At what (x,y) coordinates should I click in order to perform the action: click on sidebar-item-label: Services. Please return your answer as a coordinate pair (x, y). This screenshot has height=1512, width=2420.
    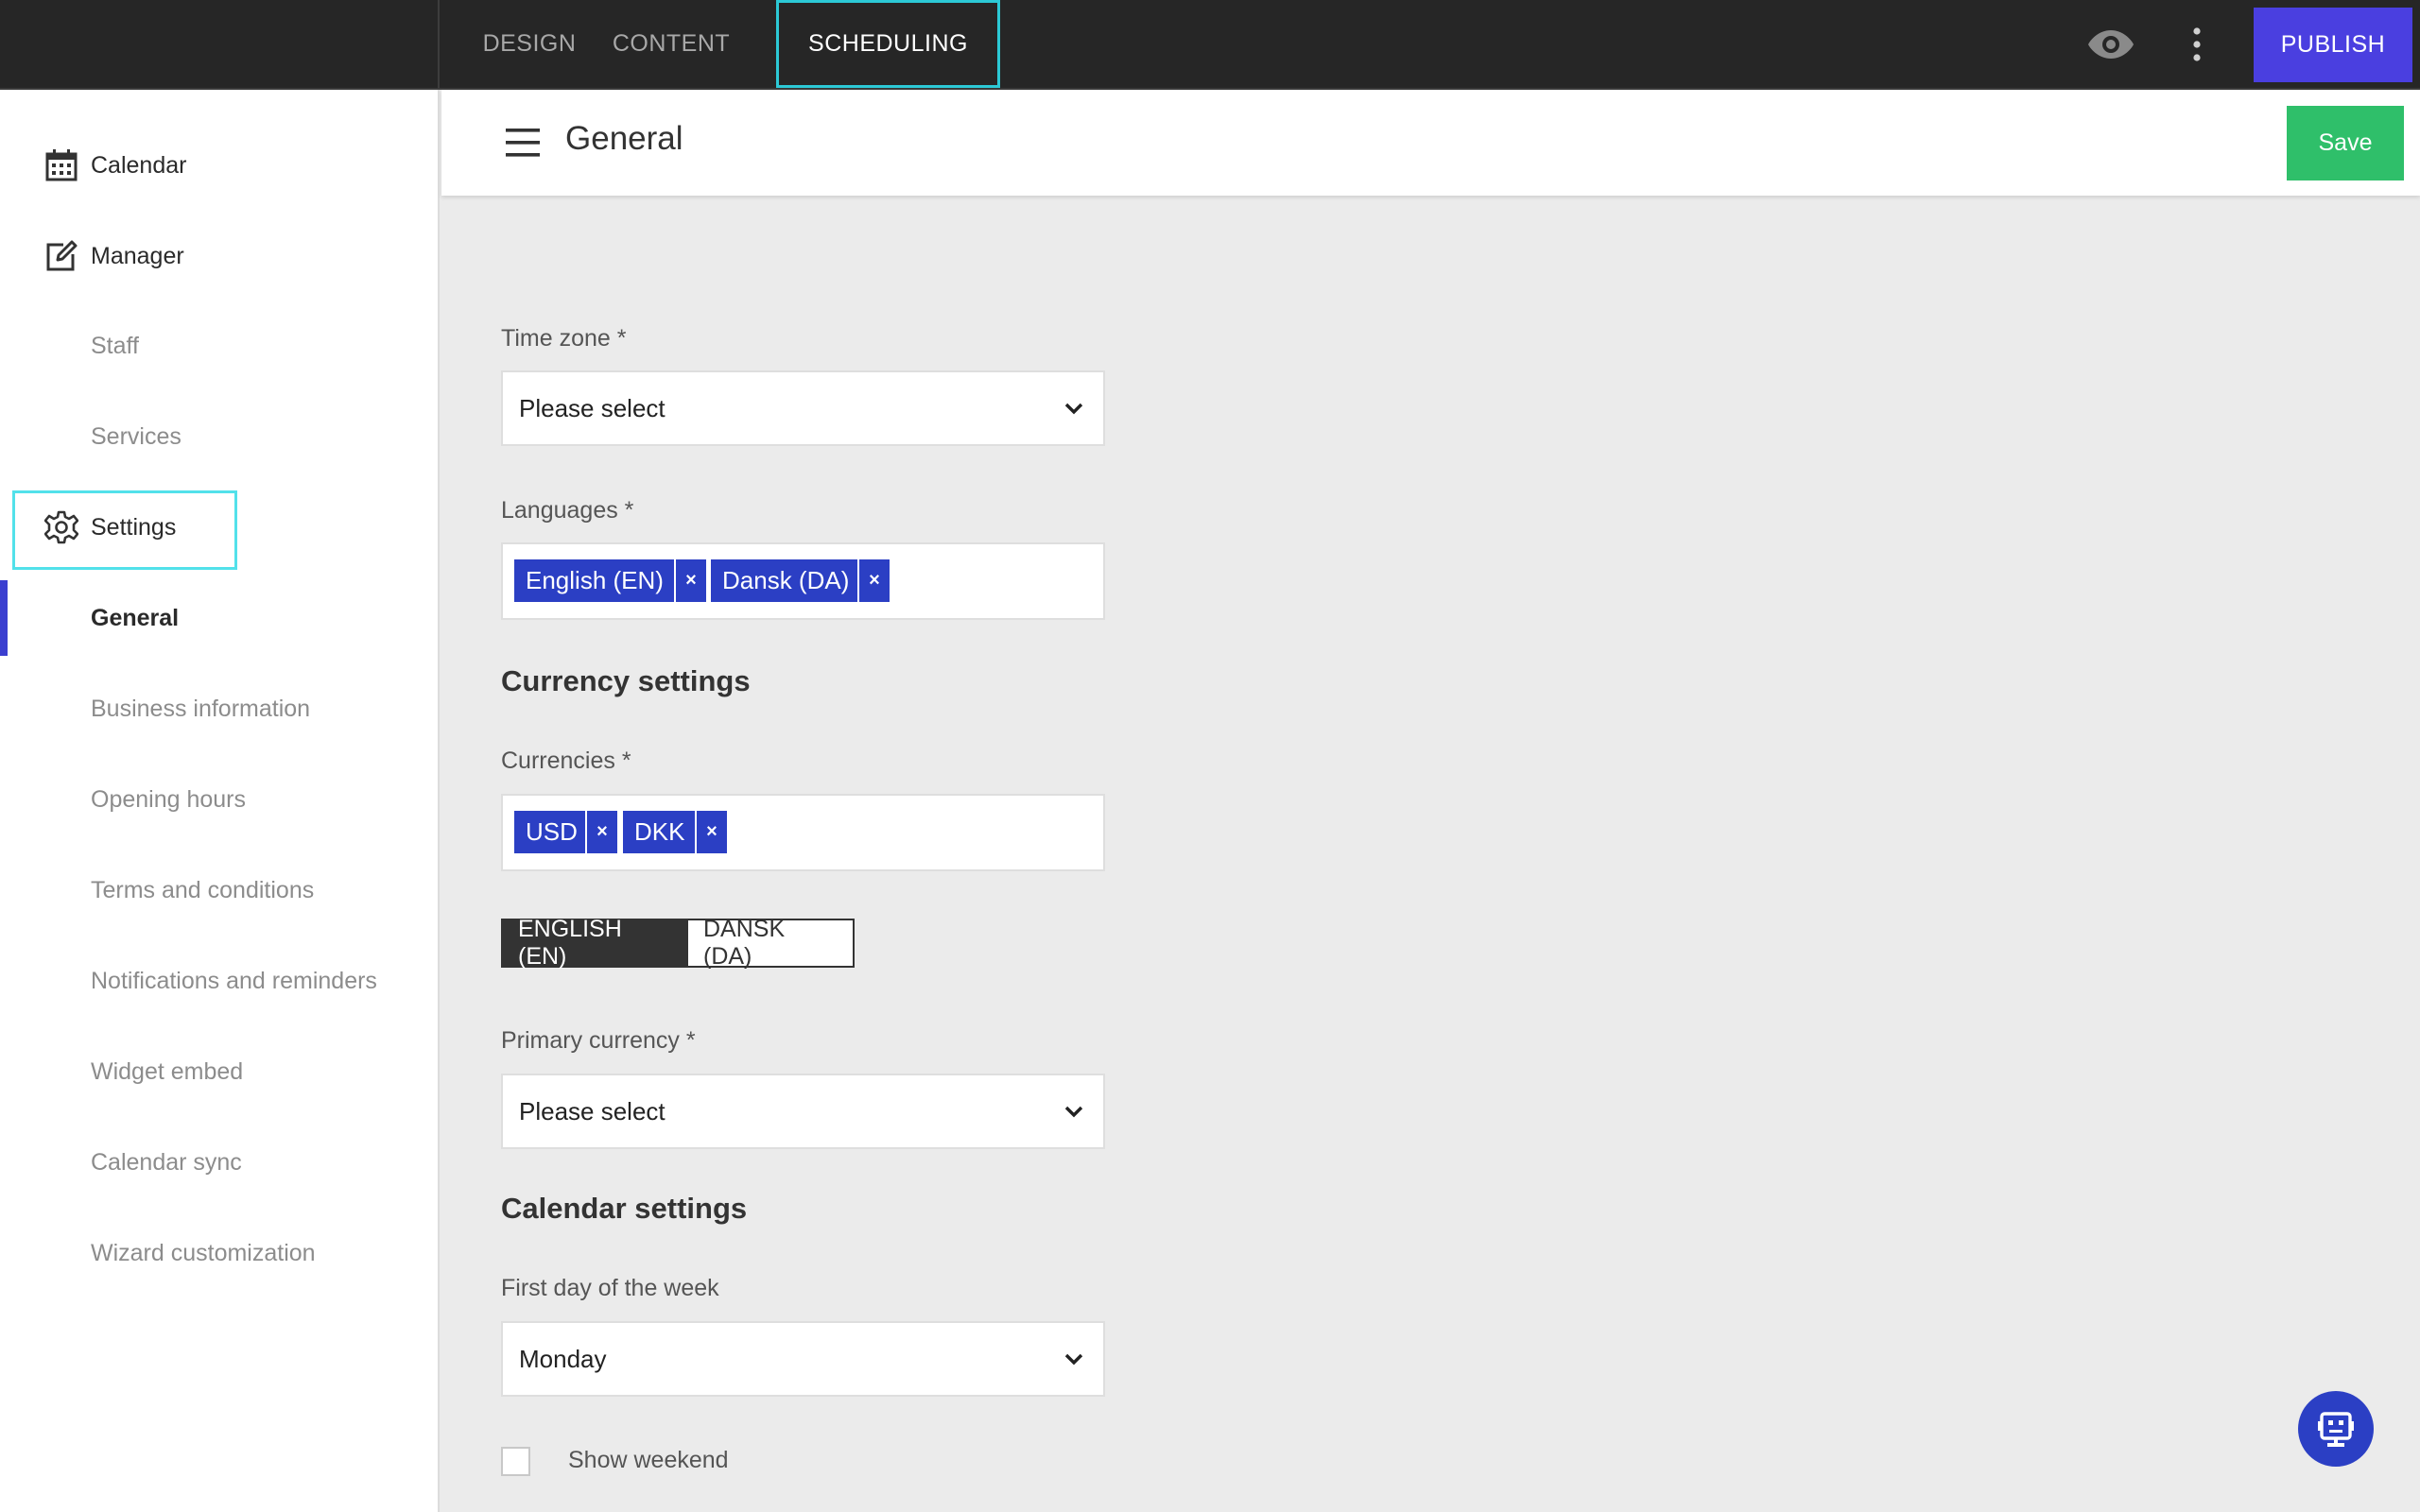
    Looking at the image, I should click on (137, 436).